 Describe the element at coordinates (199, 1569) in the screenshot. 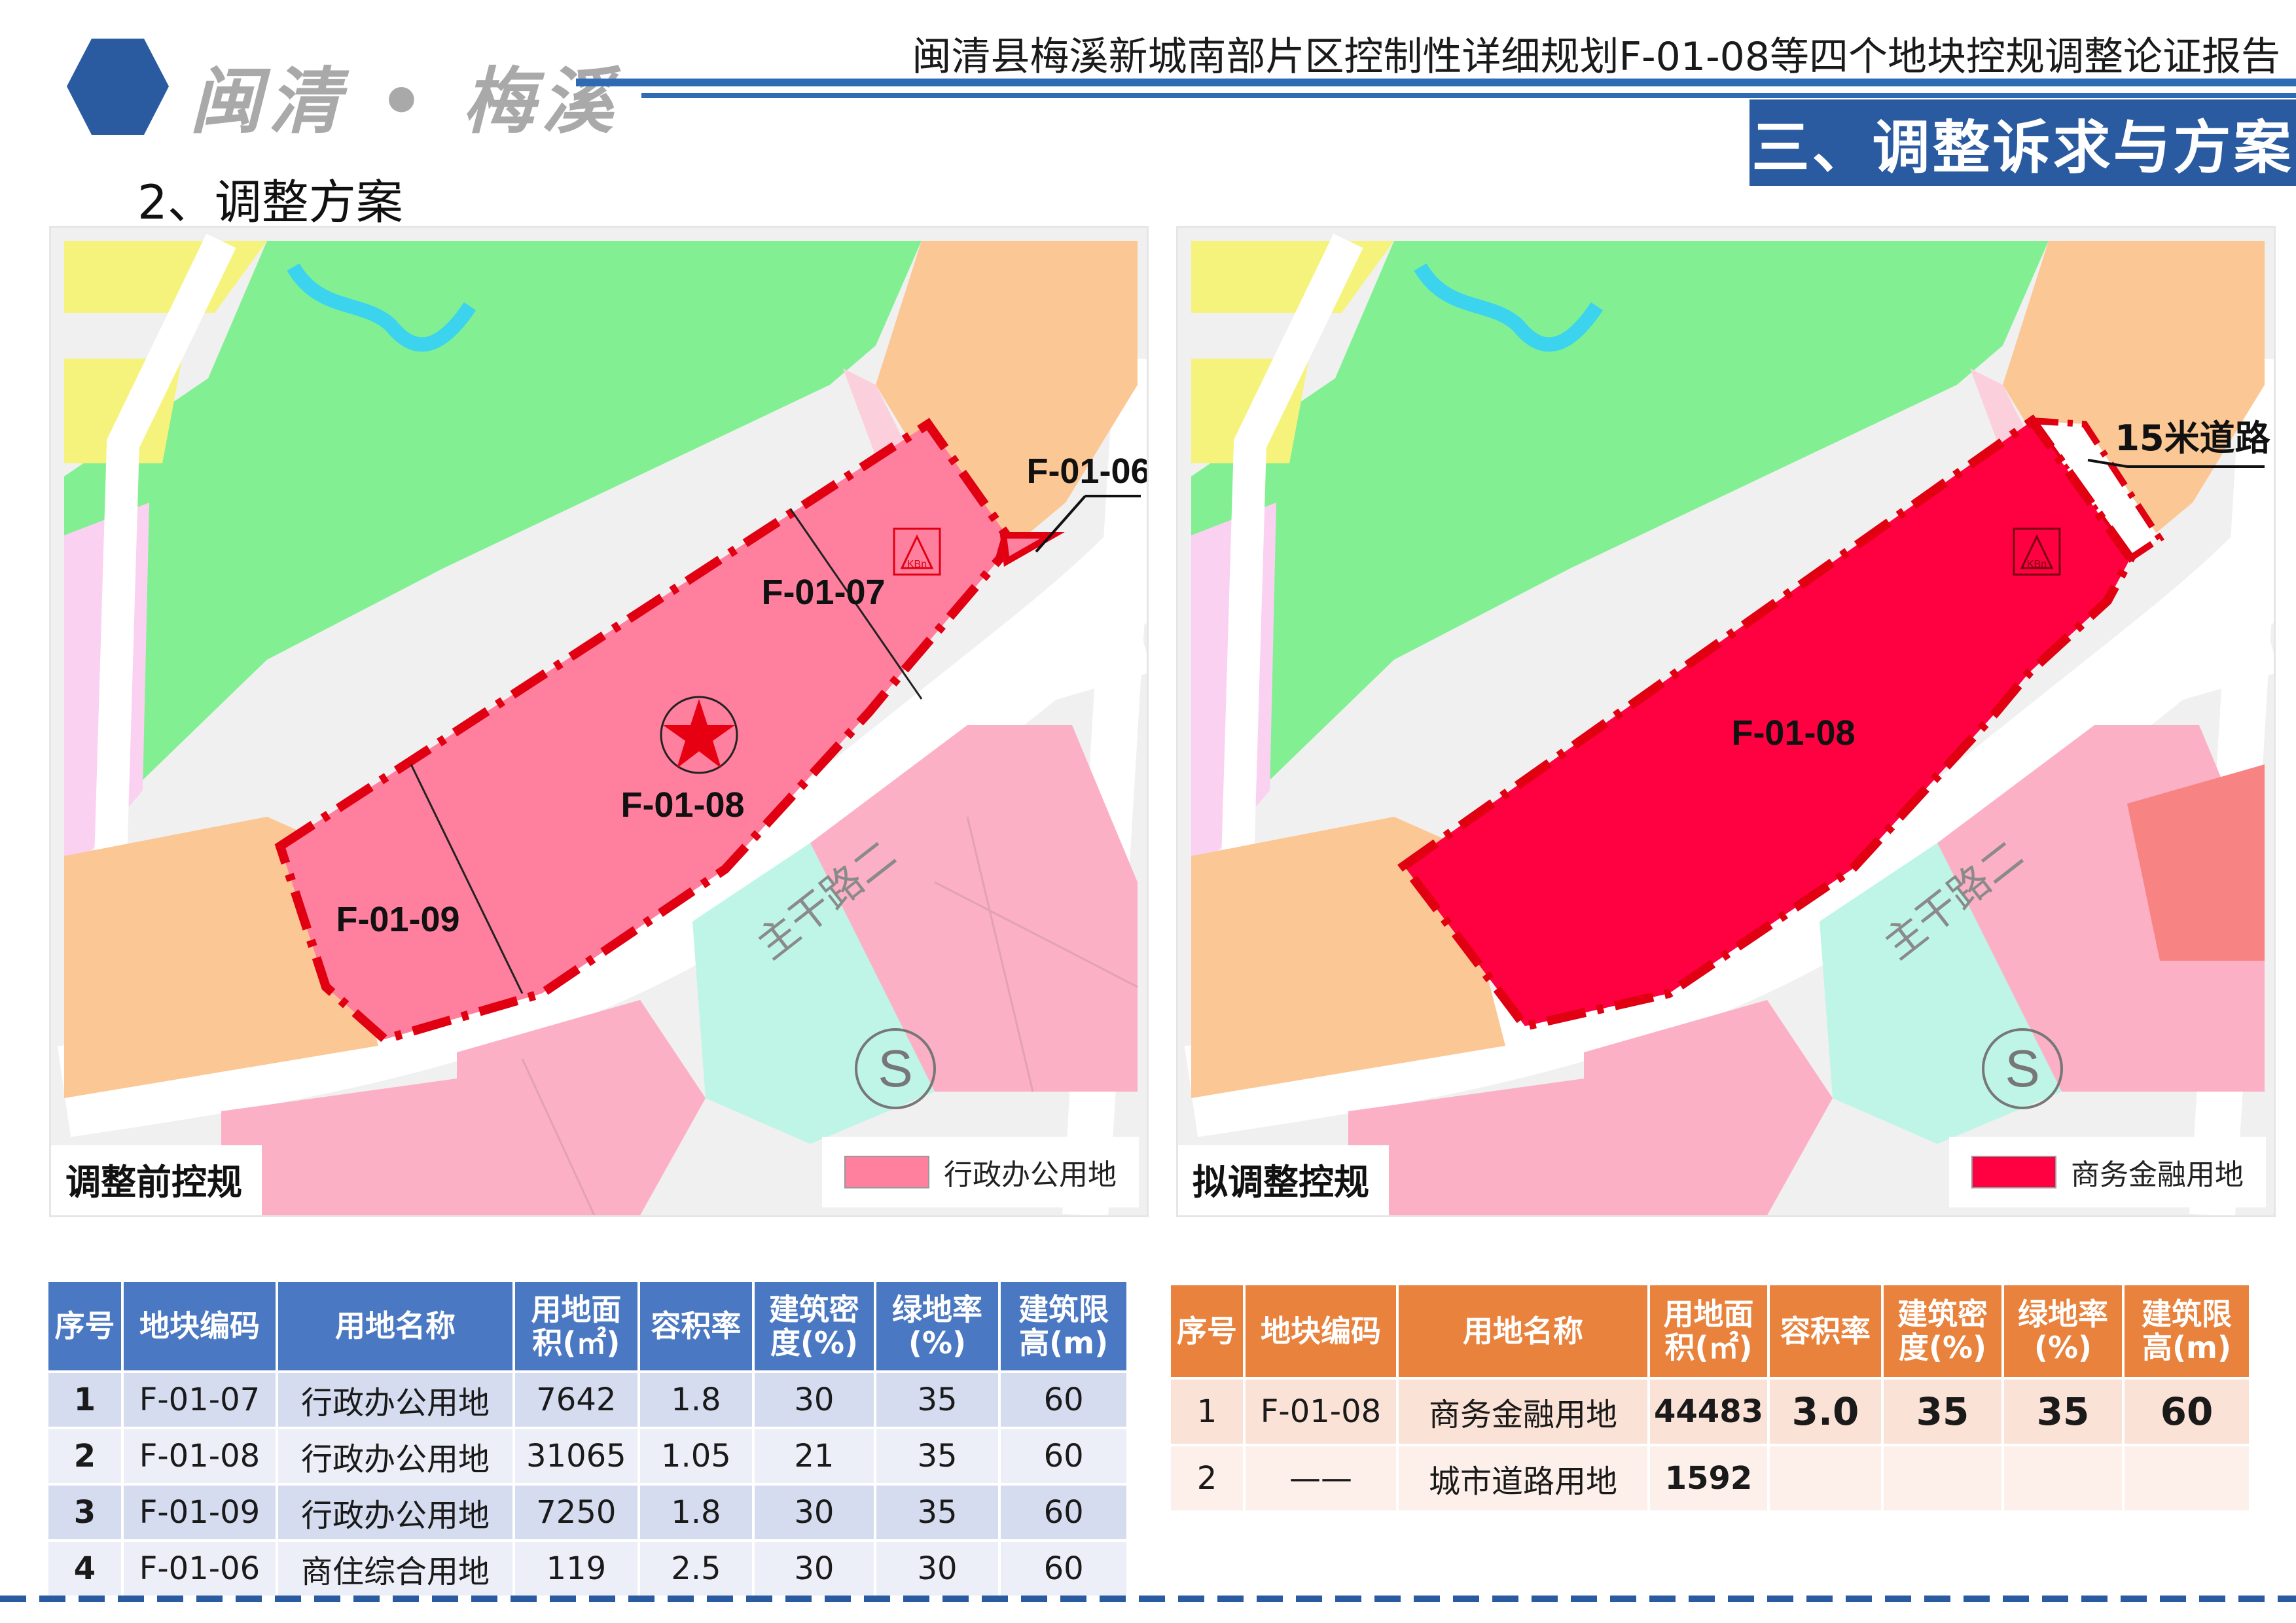

I see `cell: F-01-06` at that location.